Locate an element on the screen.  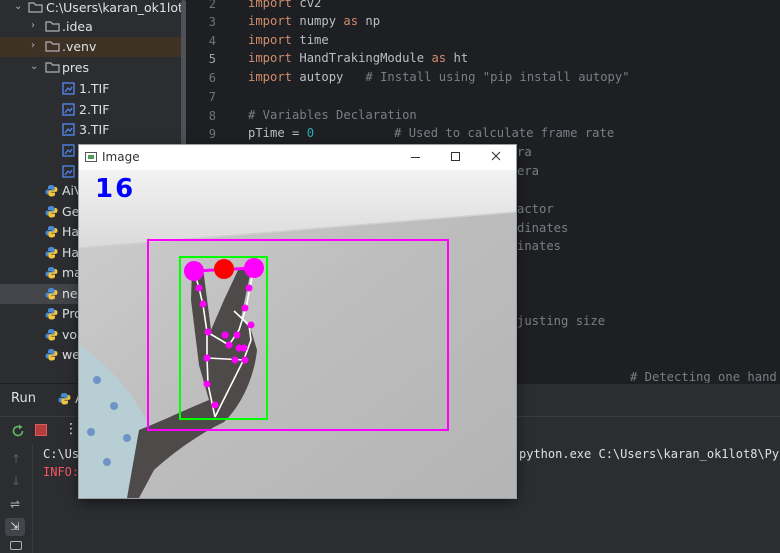
more-options-icon: ⋮ is located at coordinates (71, 429).